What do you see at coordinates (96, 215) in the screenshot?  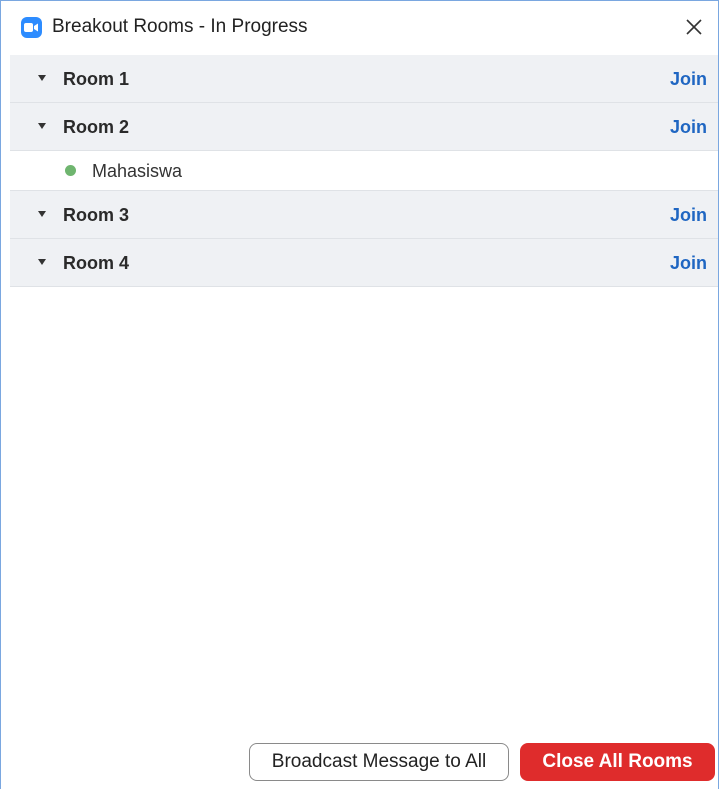 I see `room-name: Room 3` at bounding box center [96, 215].